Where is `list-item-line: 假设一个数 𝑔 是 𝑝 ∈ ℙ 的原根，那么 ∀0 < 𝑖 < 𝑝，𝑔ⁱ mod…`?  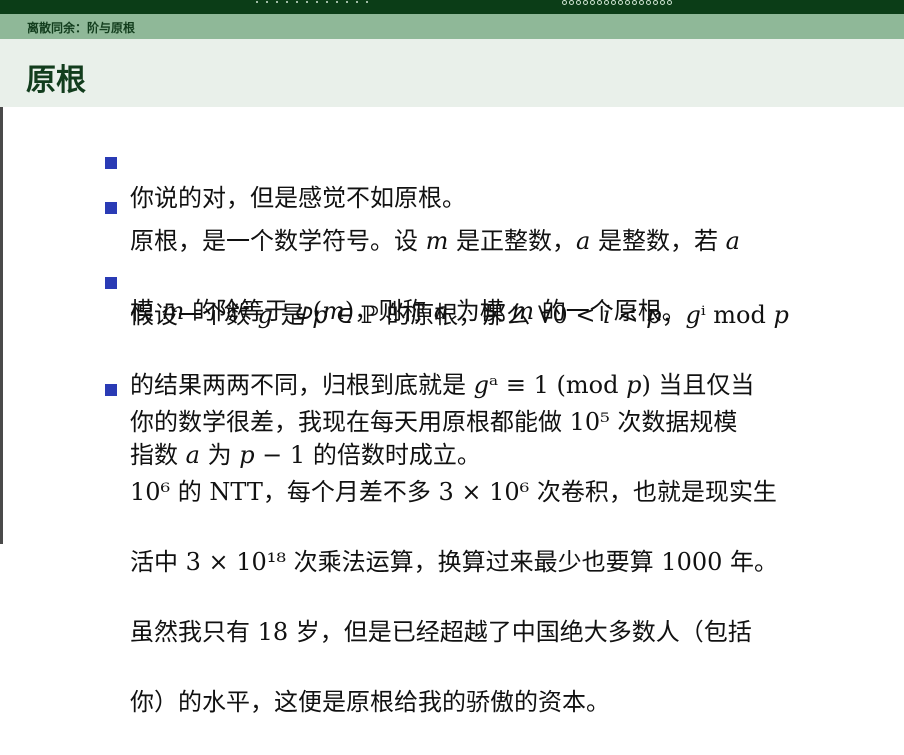
list-item-line: 假设一个数 𝑔 是 𝑝 ∈ ℙ 的原根，那么 ∀0 < 𝑖 < 𝑝，𝑔ⁱ mod… is located at coordinates (459, 315).